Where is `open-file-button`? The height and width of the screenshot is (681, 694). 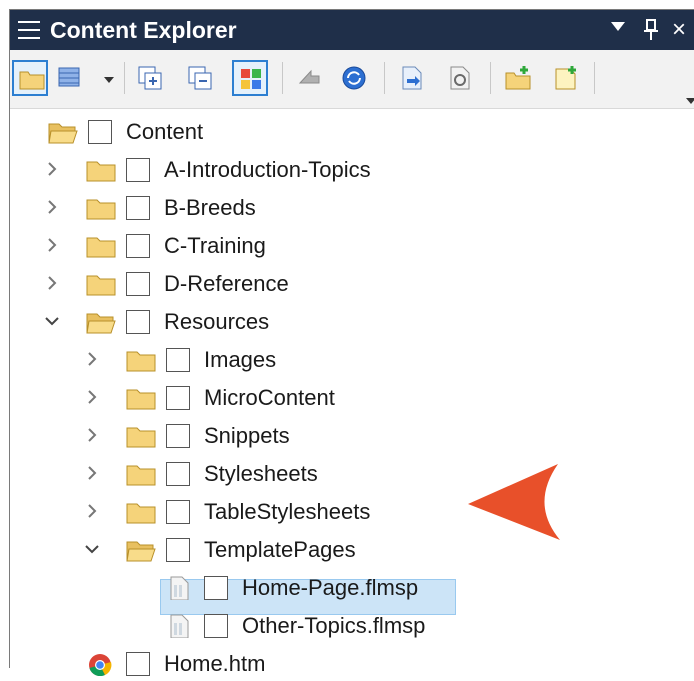
open-file-button is located at coordinates (412, 78).